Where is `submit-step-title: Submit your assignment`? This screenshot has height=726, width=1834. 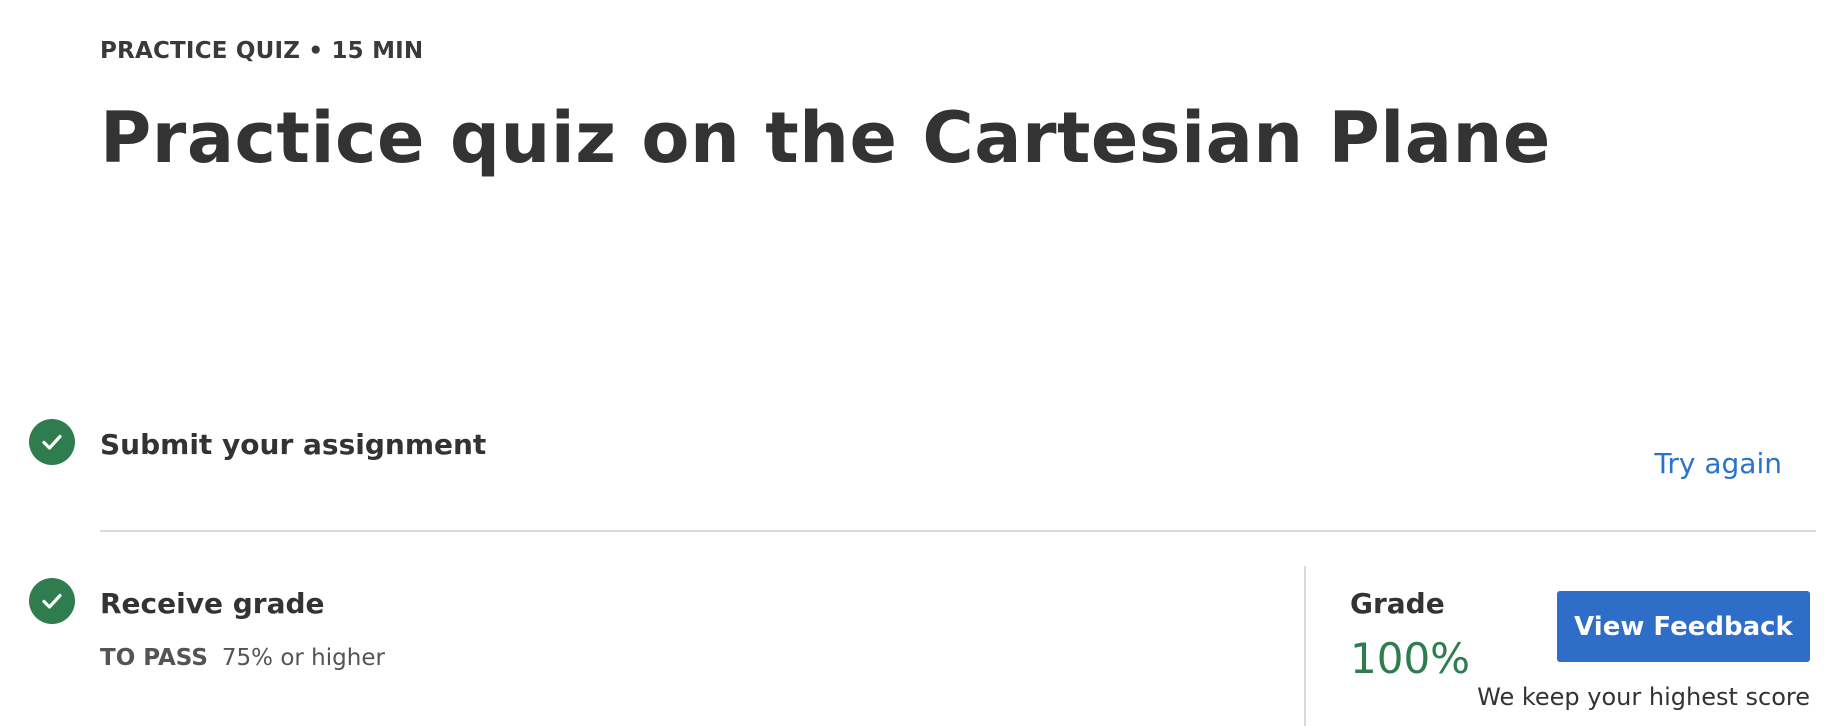
submit-step-title: Submit your assignment is located at coordinates (293, 444).